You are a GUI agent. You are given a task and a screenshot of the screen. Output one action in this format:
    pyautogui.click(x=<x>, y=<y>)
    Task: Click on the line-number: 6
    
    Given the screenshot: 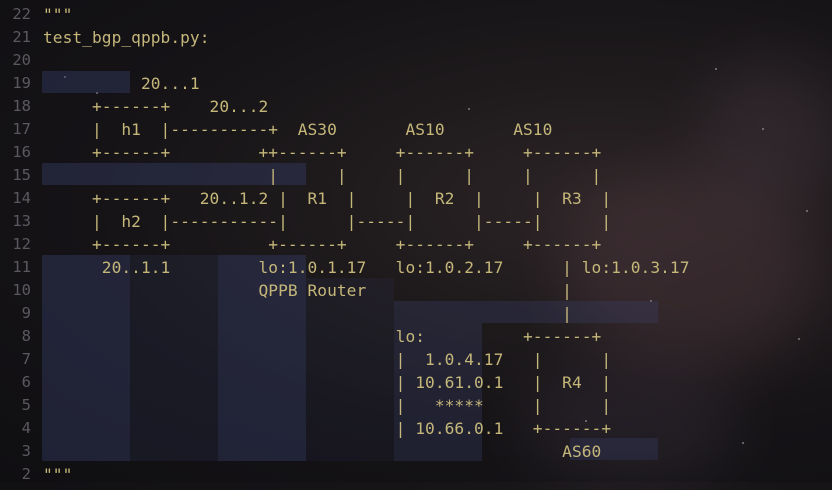 What is the action you would take?
    pyautogui.click(x=26, y=382)
    